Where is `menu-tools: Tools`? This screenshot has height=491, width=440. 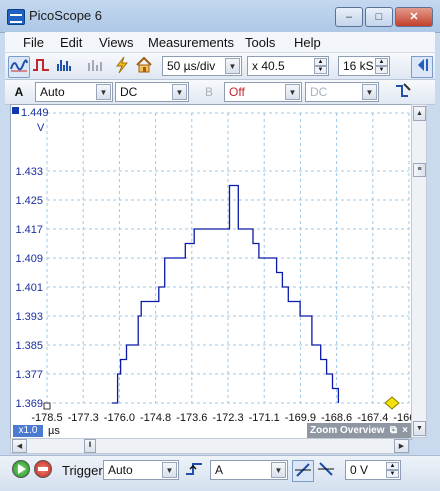 menu-tools: Tools is located at coordinates (260, 42).